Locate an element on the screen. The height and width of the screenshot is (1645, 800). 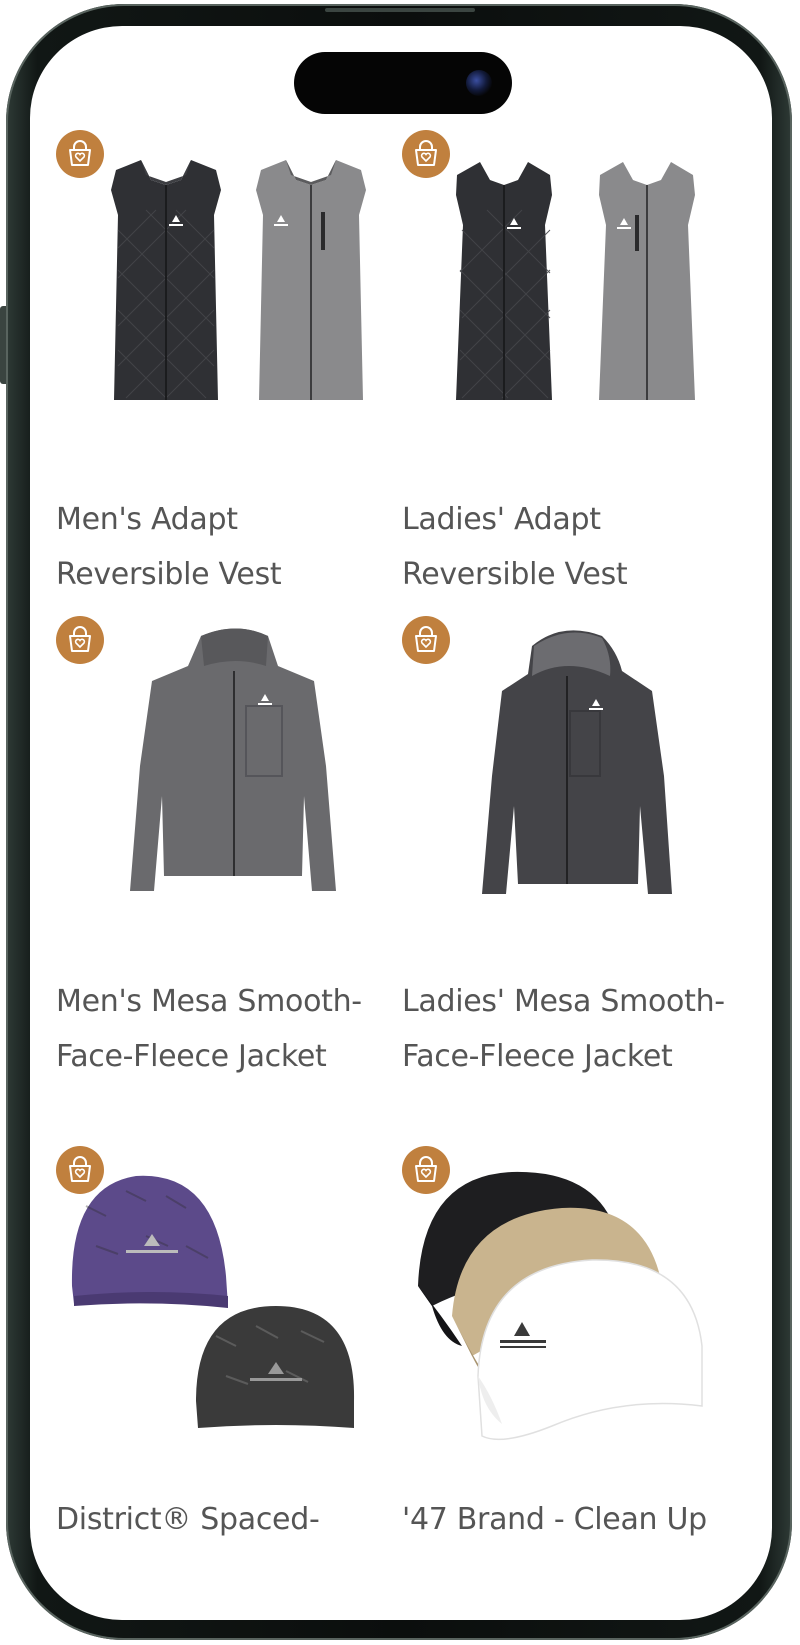
product-name: District® Spaced- is located at coordinates (226, 1519).